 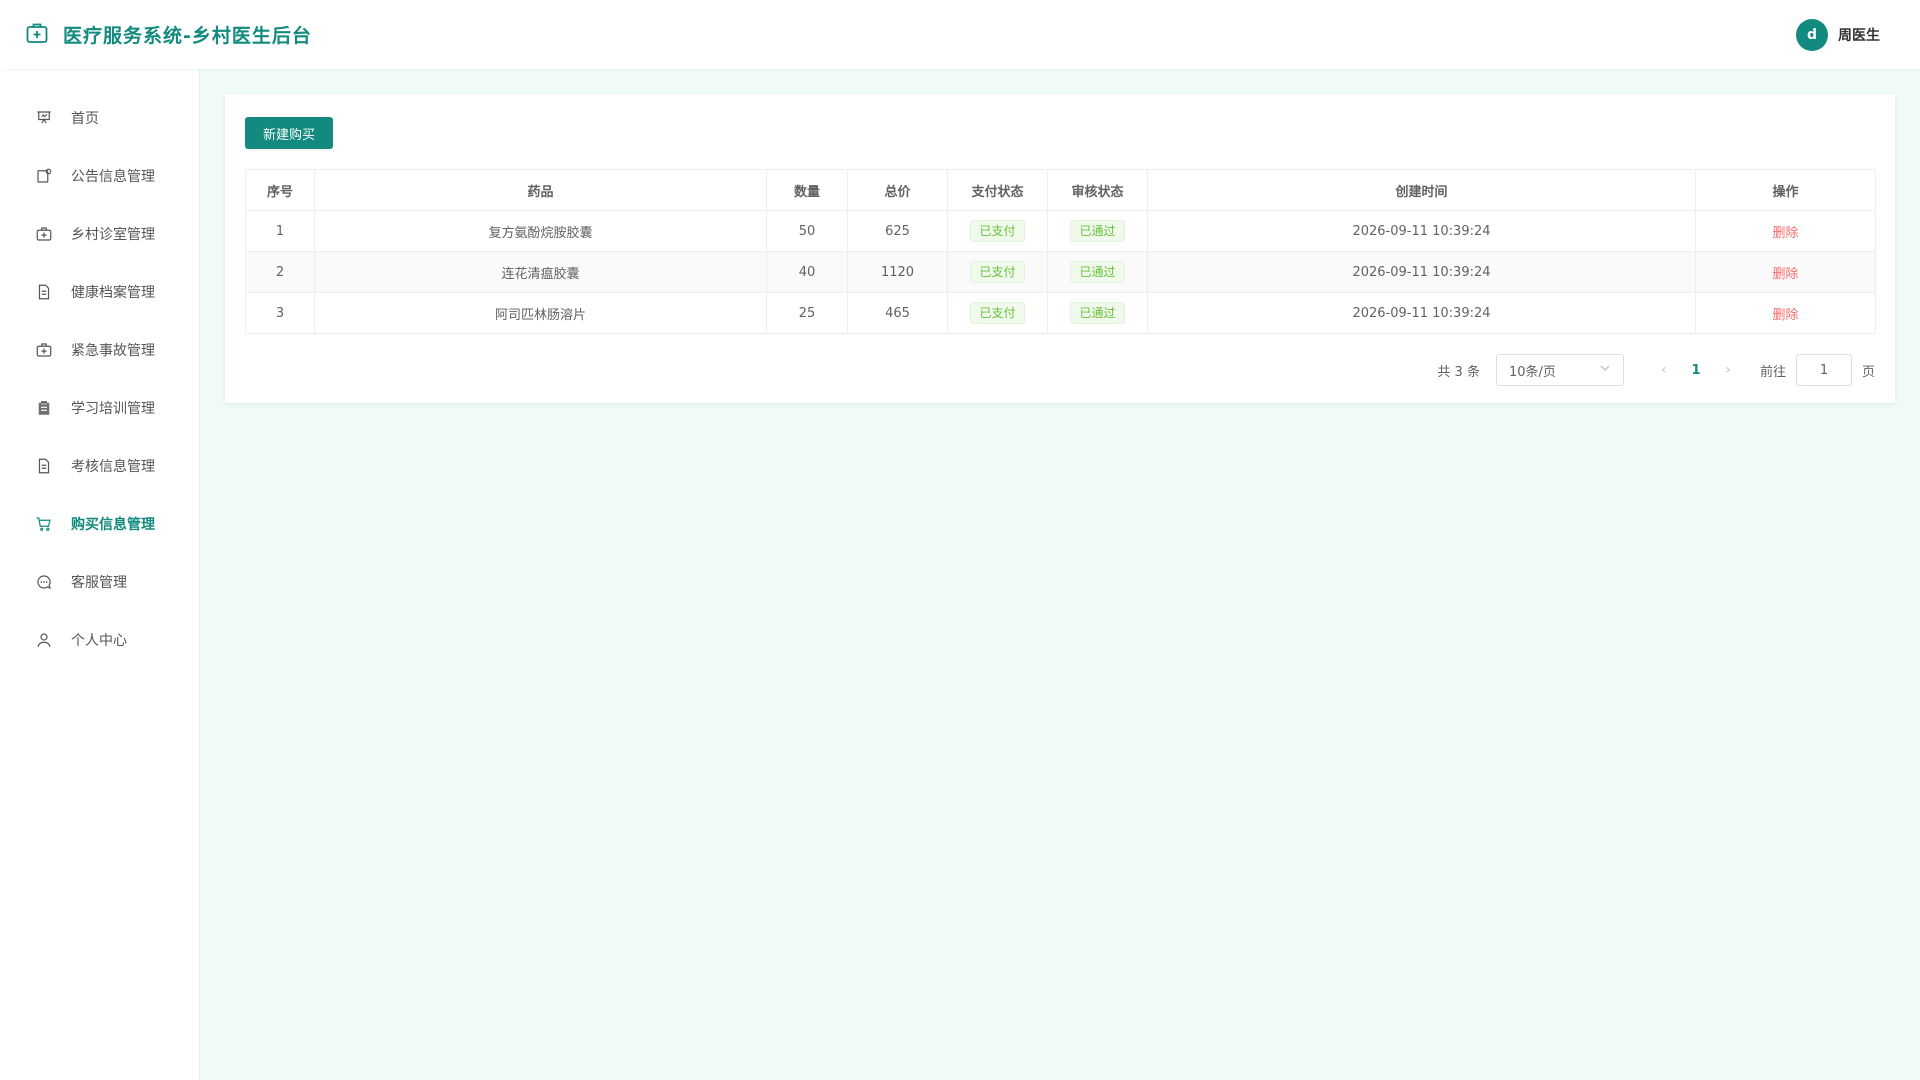 I want to click on page-suffix: 页, so click(x=1868, y=372).